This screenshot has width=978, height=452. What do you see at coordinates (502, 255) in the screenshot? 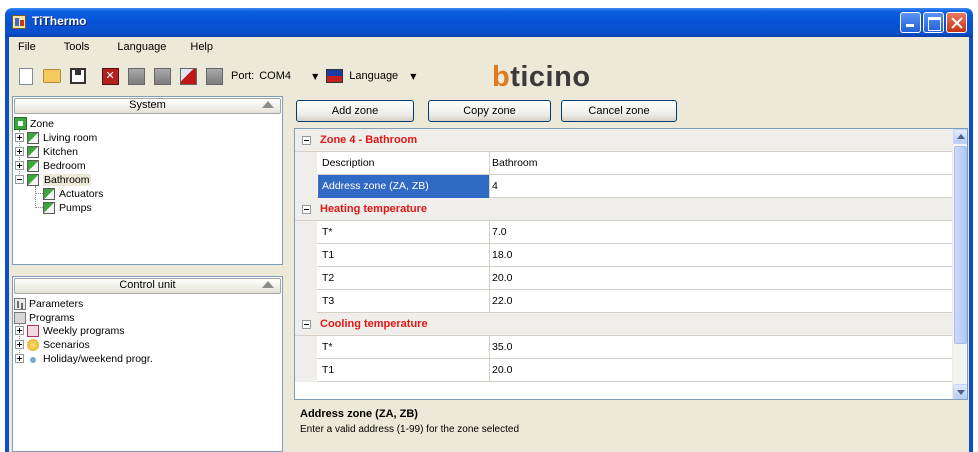
I see `property-value: 18.0` at bounding box center [502, 255].